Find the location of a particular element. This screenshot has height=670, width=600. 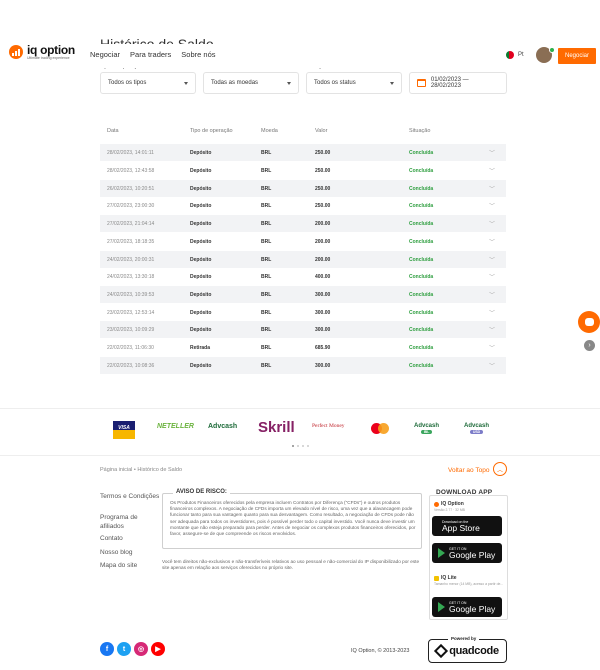

filter-type-select: Todos os tipos is located at coordinates (148, 83).